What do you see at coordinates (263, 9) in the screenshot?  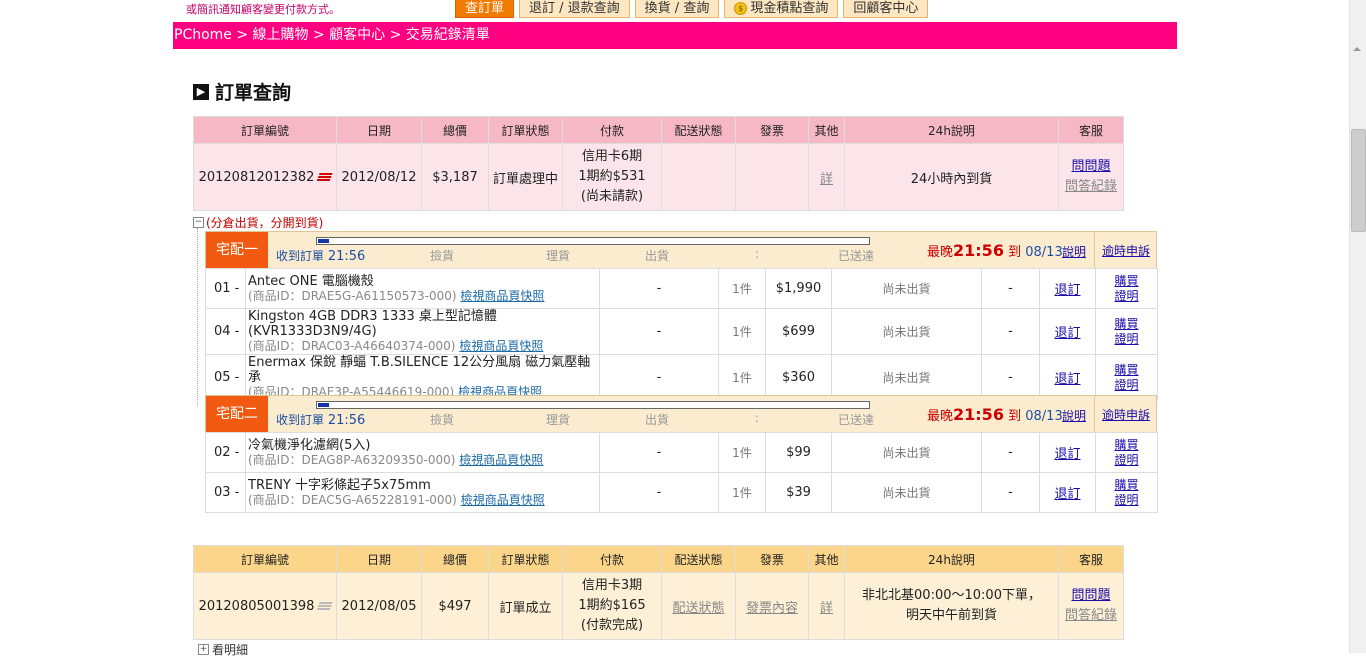 I see `top-notice-text: 或簡訊通知顧客變更付款方式。` at bounding box center [263, 9].